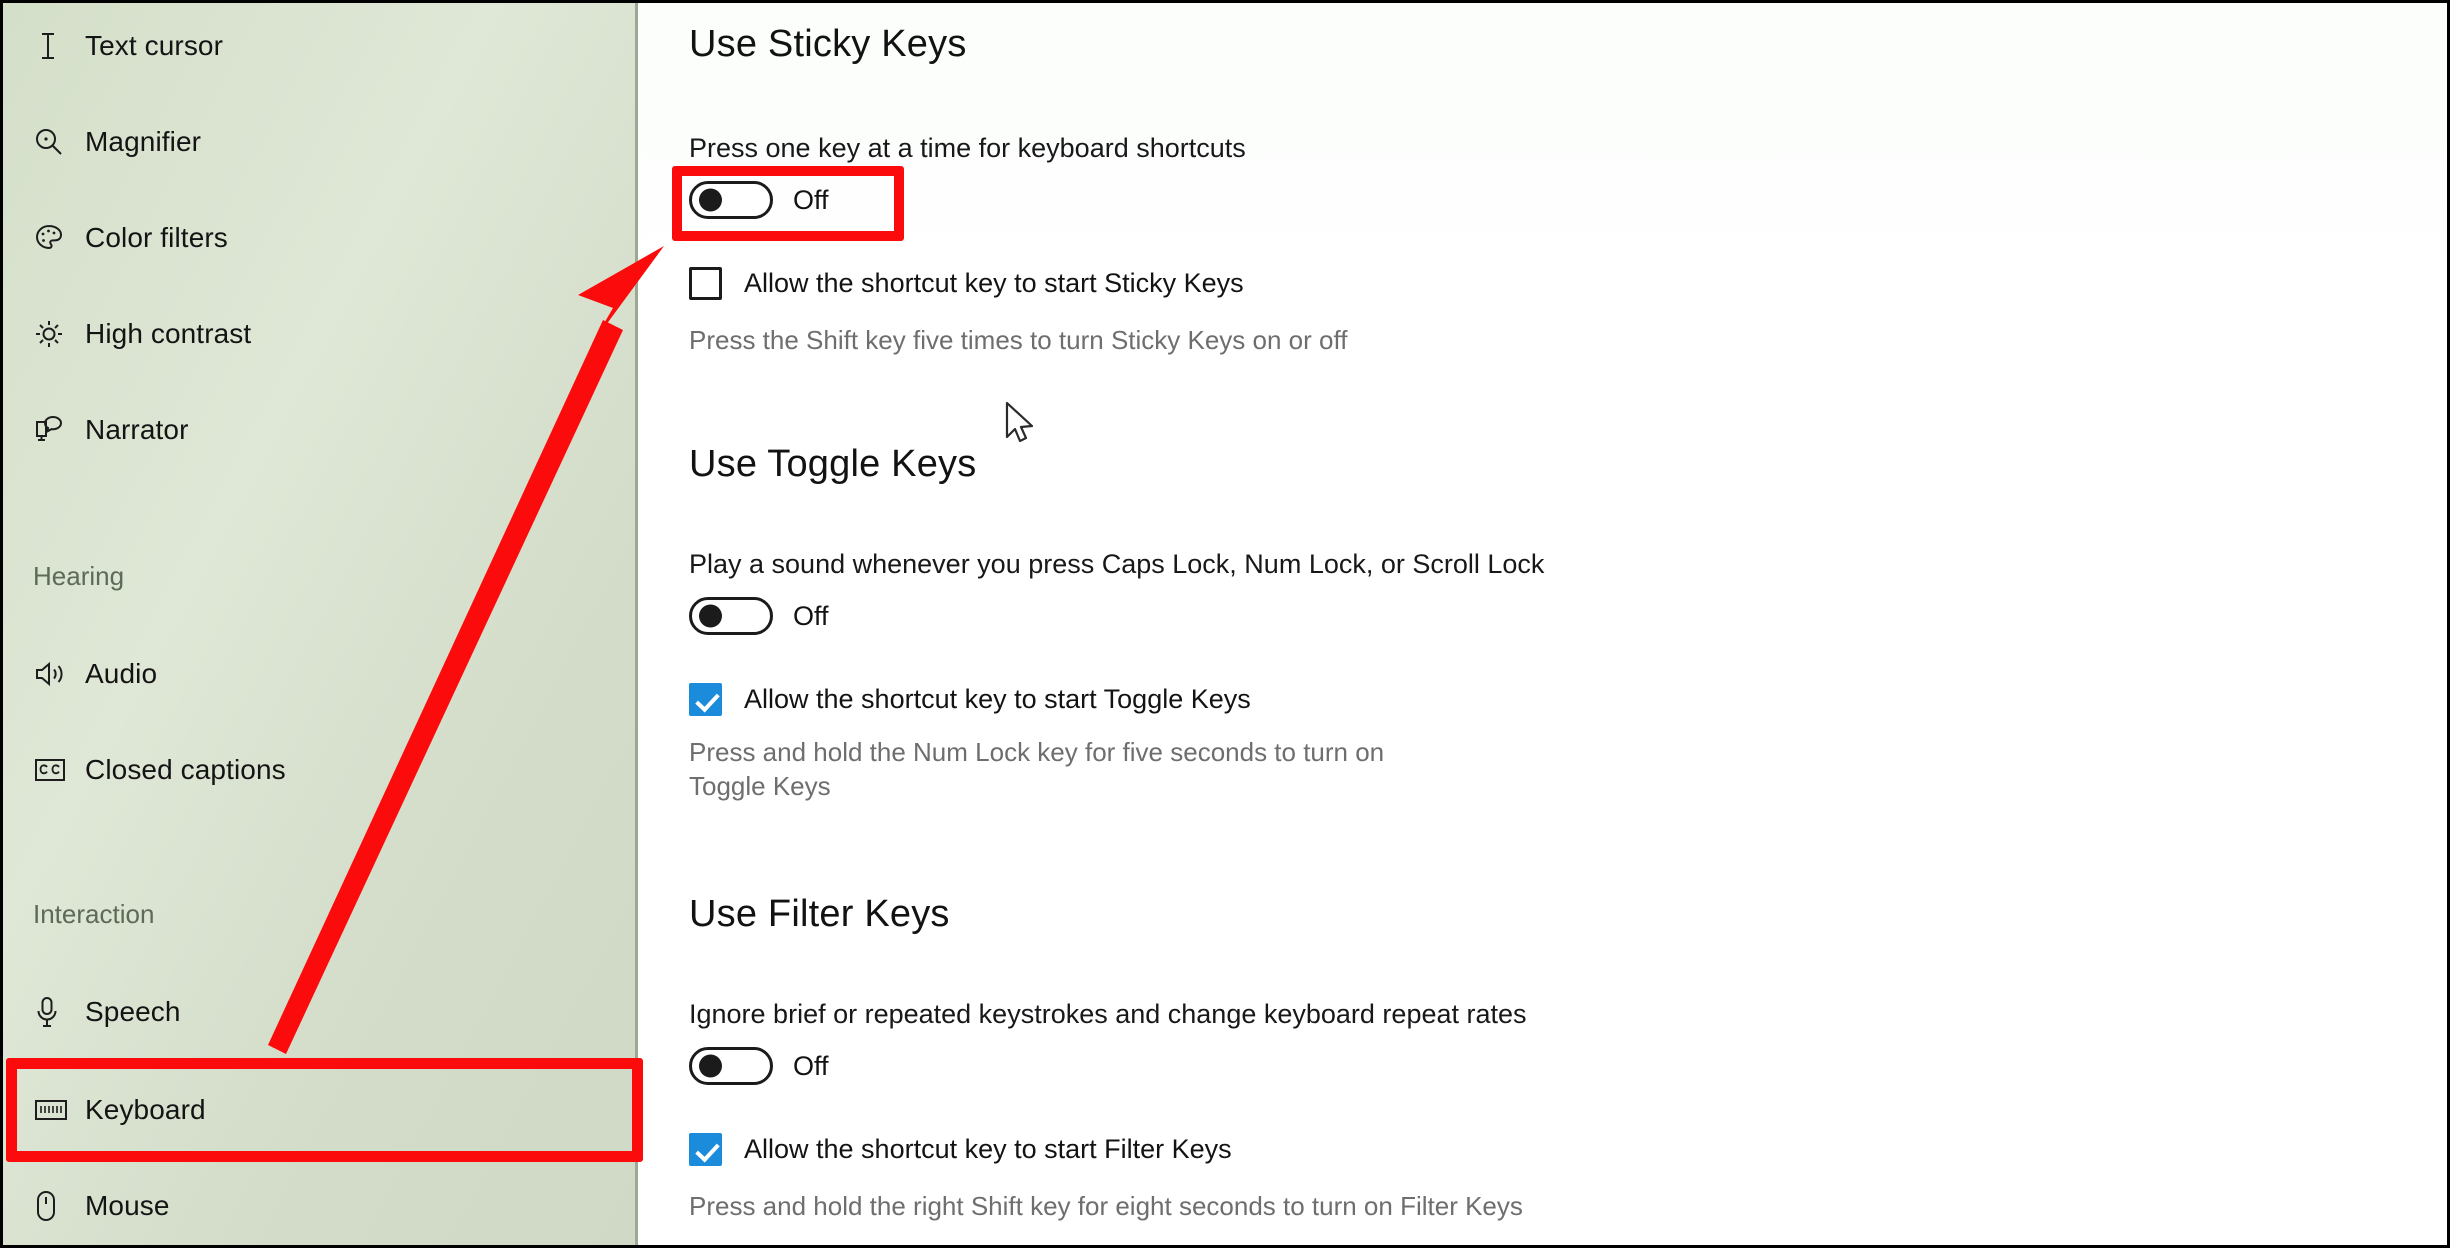  Describe the element at coordinates (731, 200) in the screenshot. I see `sticky-keys-toggle` at that location.